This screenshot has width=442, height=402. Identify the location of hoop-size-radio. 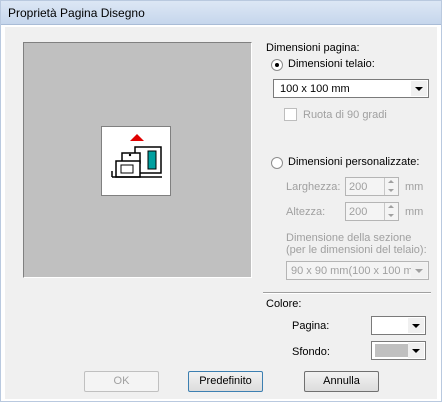
(277, 65).